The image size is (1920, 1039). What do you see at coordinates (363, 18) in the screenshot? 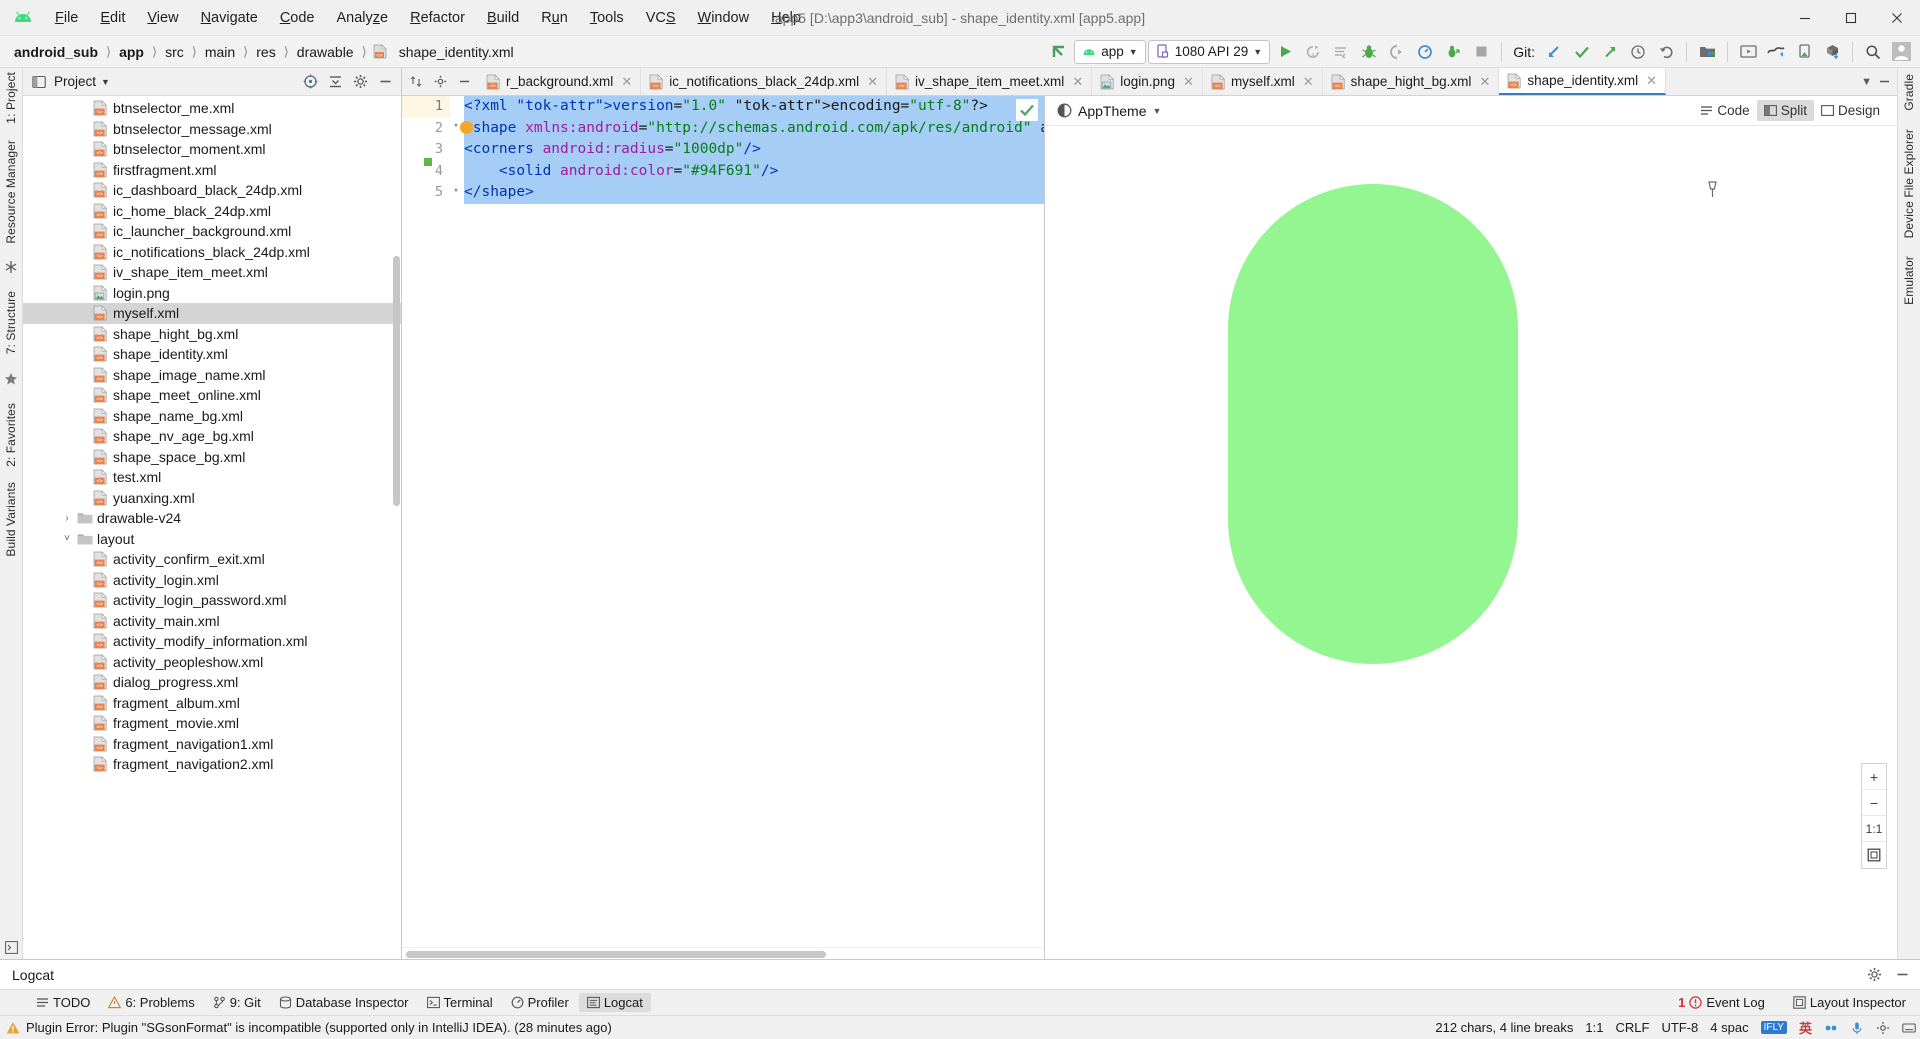
I see `menu-analyze: Analyze` at bounding box center [363, 18].